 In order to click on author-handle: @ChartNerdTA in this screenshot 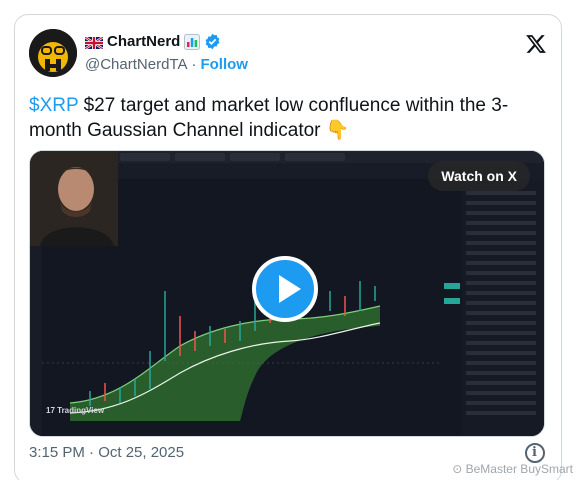, I will do `click(136, 64)`.